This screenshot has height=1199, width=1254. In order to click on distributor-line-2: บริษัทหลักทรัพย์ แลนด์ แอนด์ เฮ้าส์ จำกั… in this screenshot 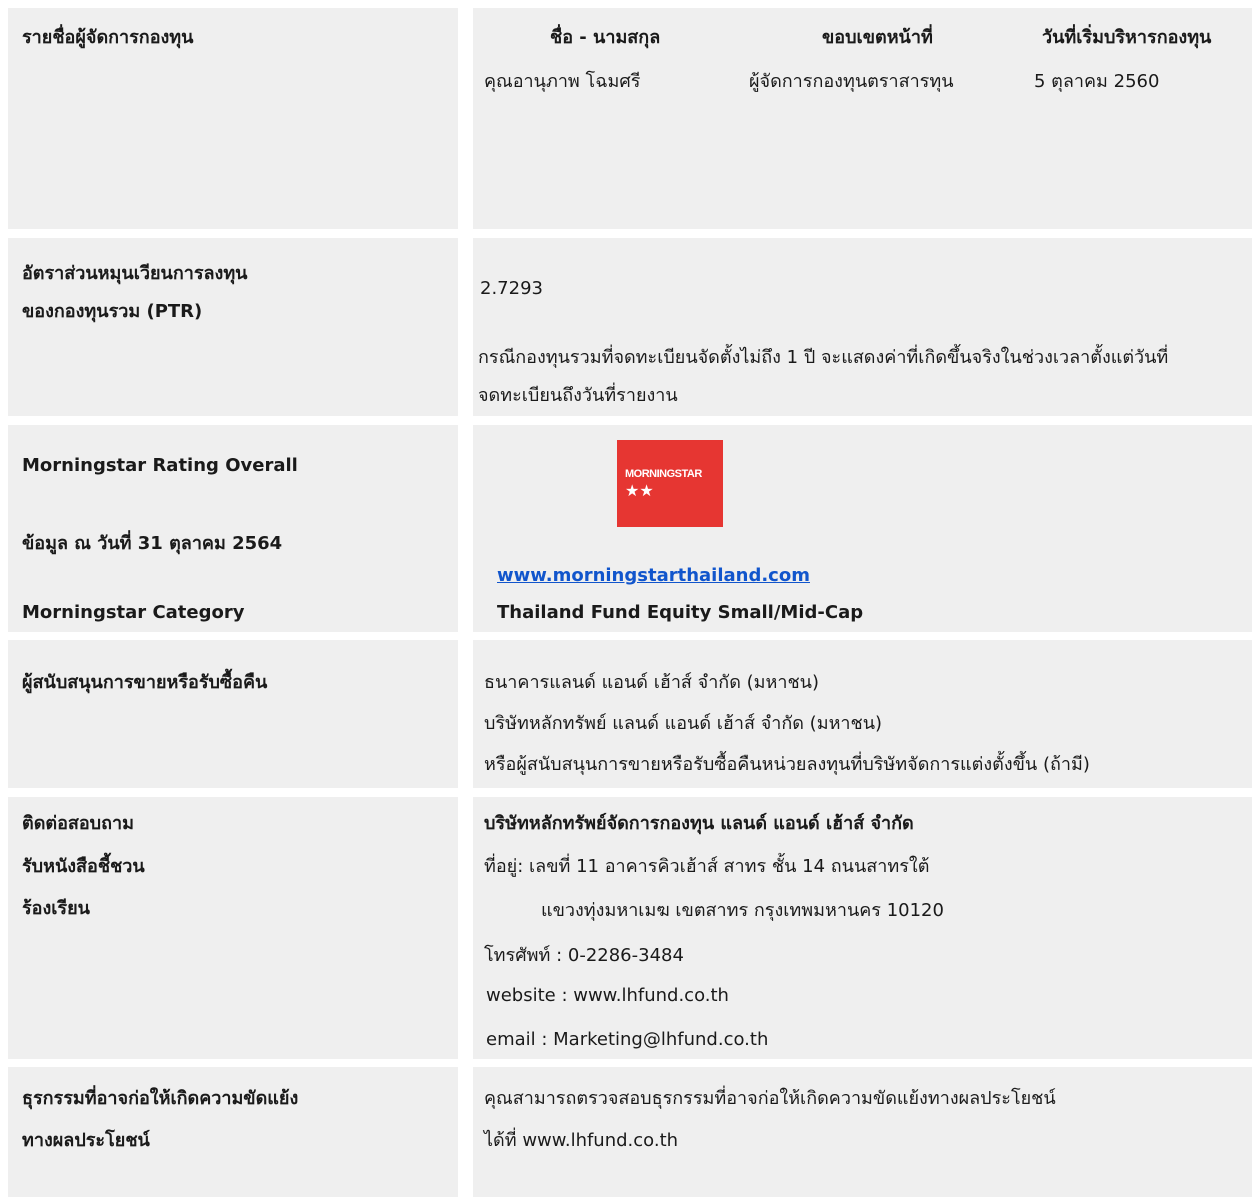, I will do `click(683, 723)`.